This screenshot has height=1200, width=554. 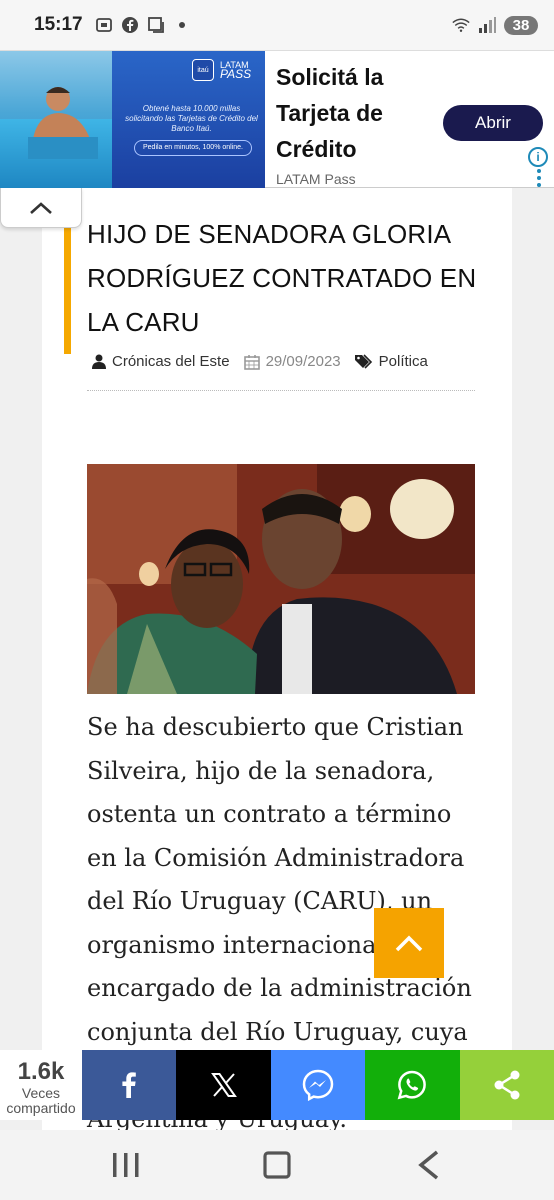 What do you see at coordinates (316, 179) in the screenshot?
I see `ad-source: LATAM Pass` at bounding box center [316, 179].